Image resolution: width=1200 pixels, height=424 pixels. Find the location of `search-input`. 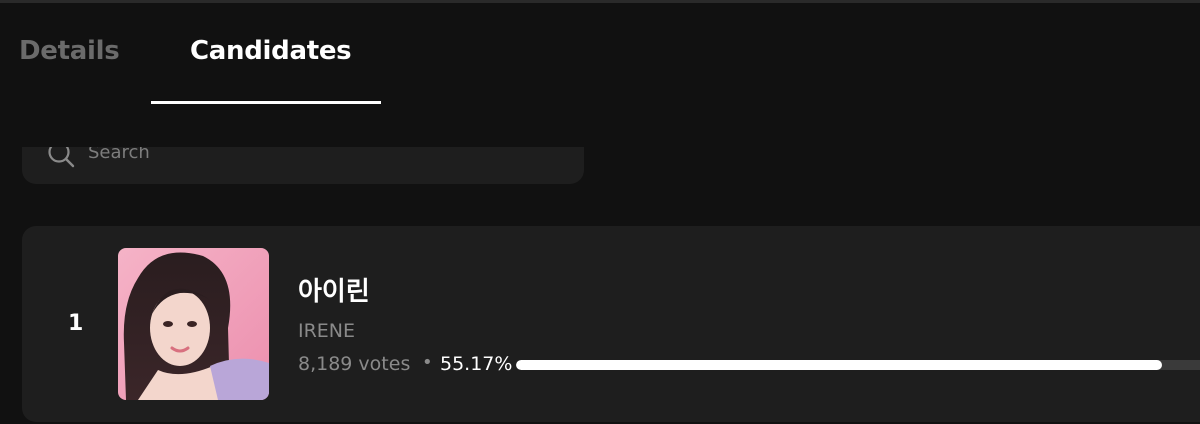

search-input is located at coordinates (318, 155).